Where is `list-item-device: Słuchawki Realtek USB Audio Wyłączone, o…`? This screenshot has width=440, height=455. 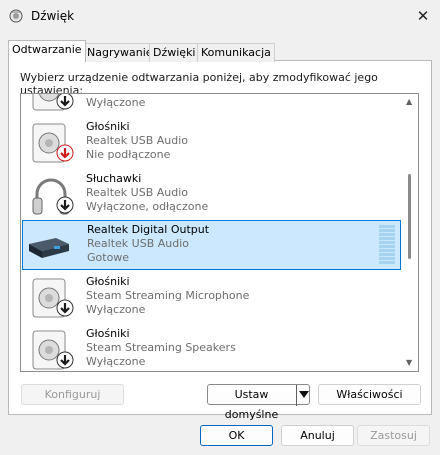
list-item-device: Słuchawki Realtek USB Audio Wyłączone, o… is located at coordinates (211, 195).